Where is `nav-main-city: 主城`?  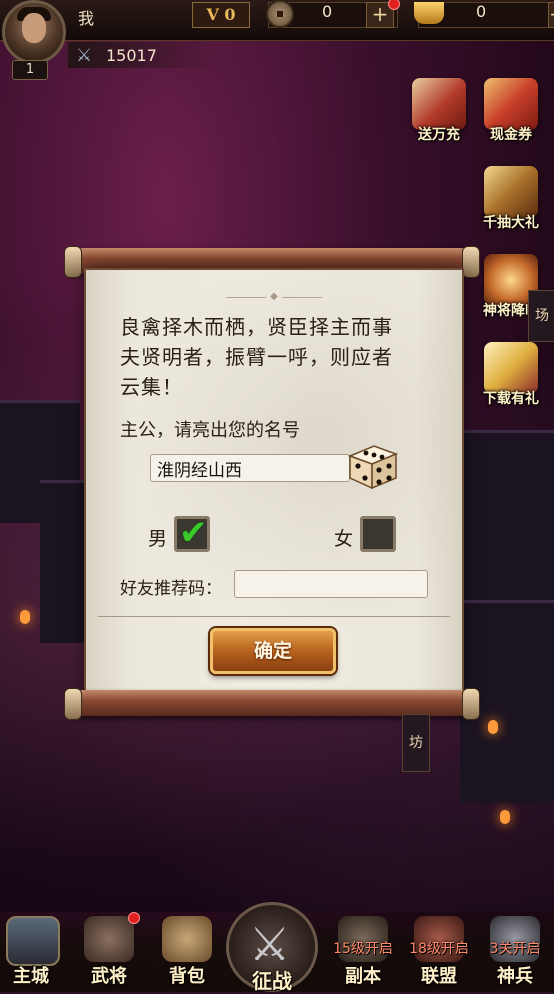
nav-main-city: 主城 is located at coordinates (34, 954).